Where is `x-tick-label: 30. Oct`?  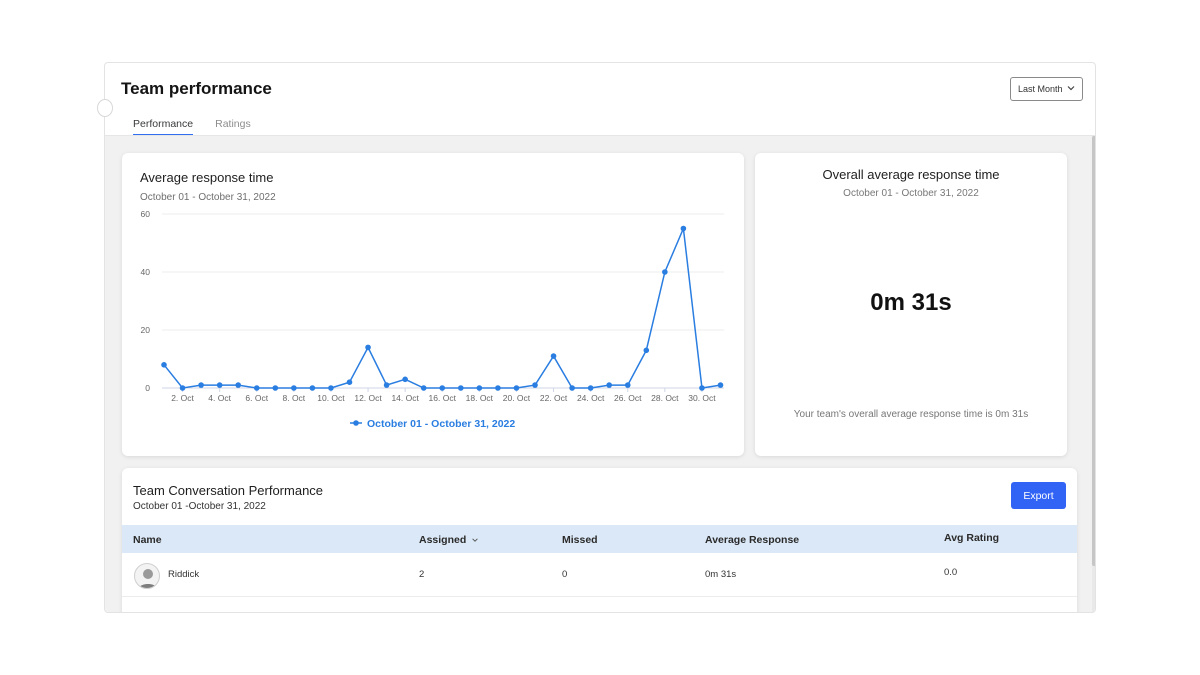
x-tick-label: 30. Oct is located at coordinates (702, 398).